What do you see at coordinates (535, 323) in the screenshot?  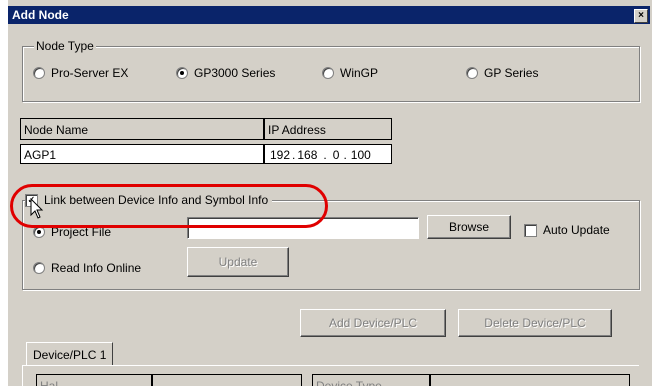 I see `delete-device-plc-button: Delete Device/PLC` at bounding box center [535, 323].